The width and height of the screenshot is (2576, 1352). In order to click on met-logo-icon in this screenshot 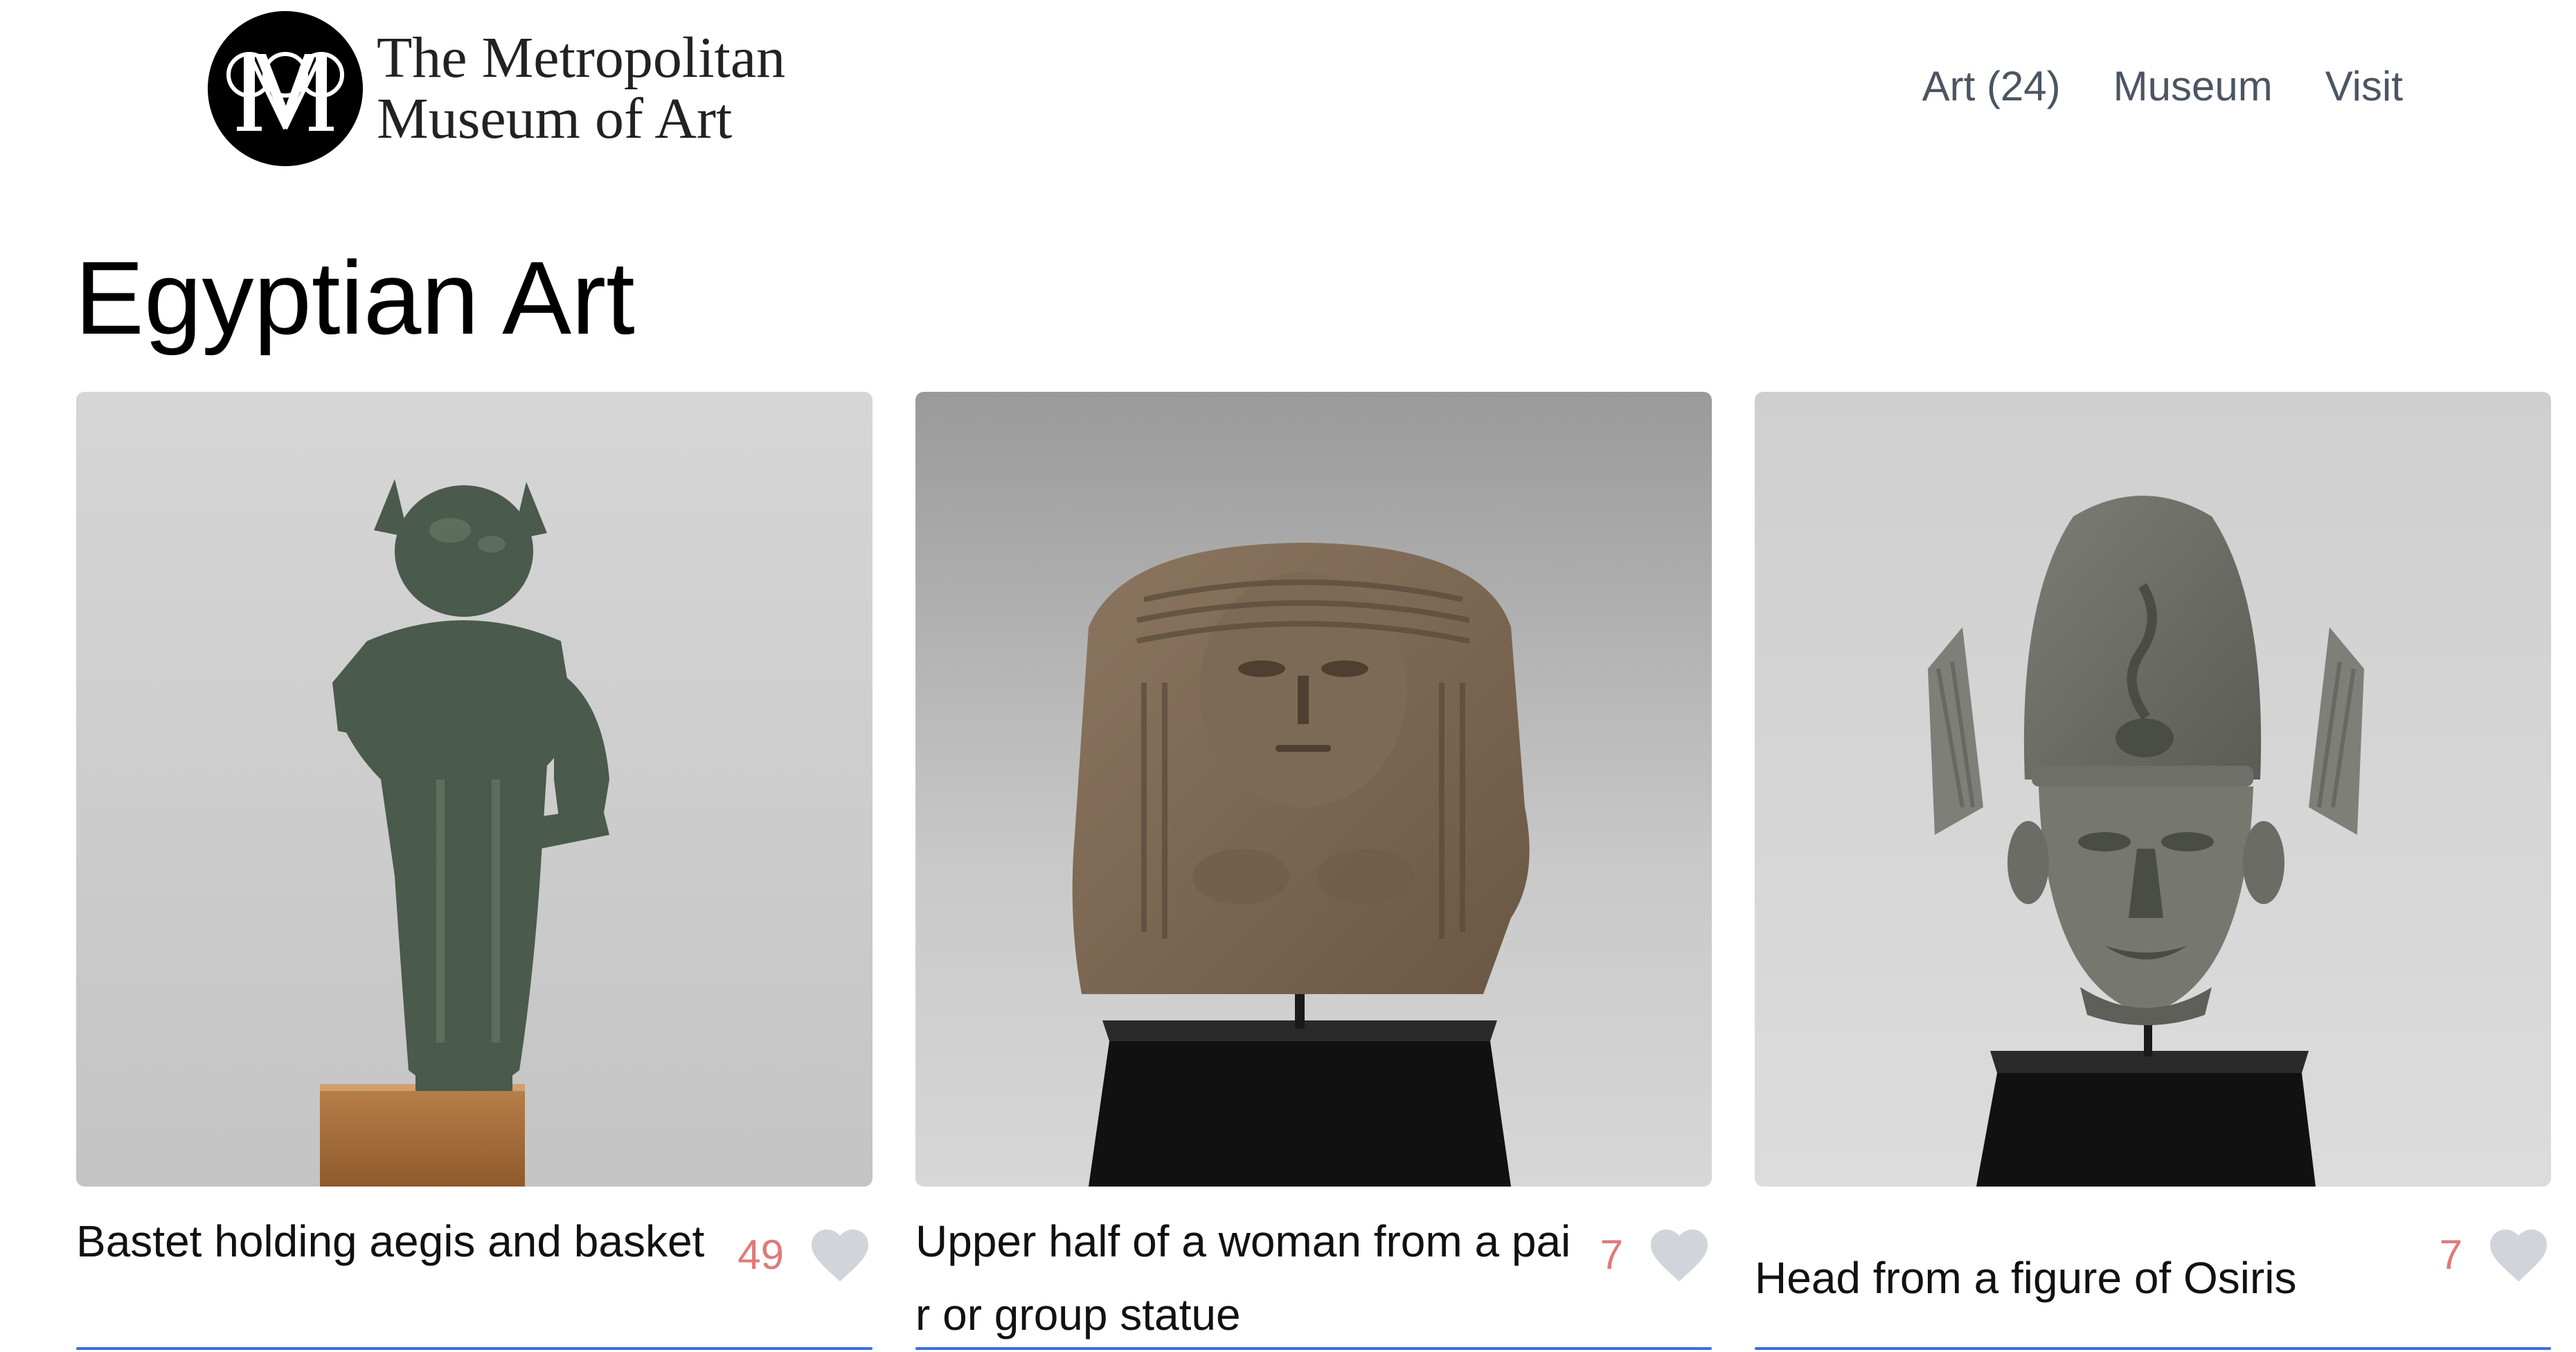, I will do `click(285, 88)`.